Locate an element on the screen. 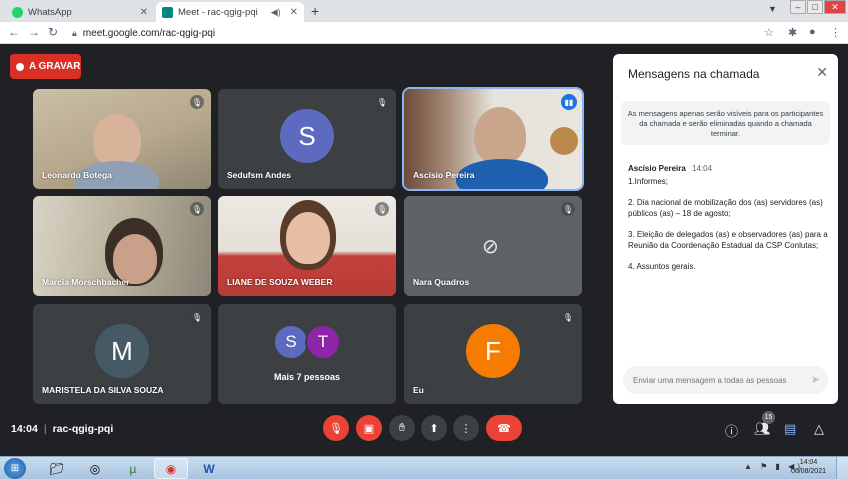  leave-call-button: ☎︎ is located at coordinates (504, 428).